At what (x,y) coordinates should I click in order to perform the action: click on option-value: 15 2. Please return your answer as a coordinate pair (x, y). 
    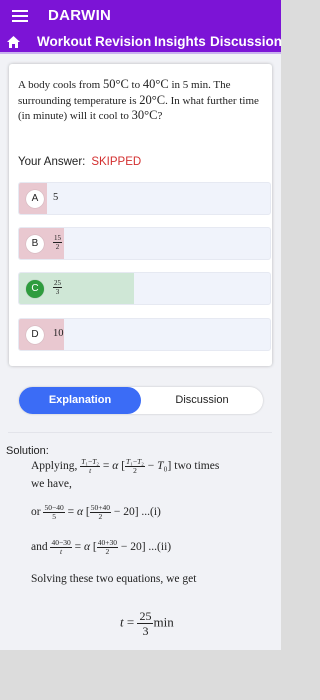
    Looking at the image, I should click on (57, 242).